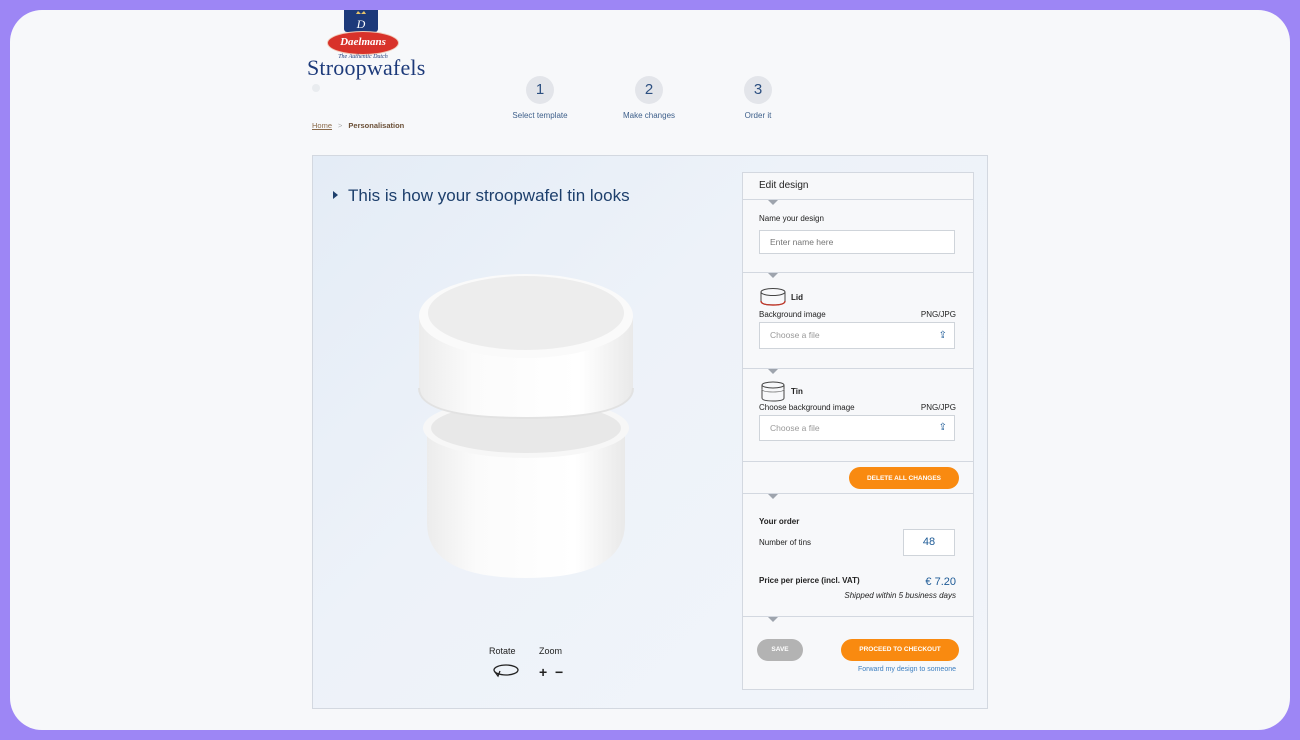  I want to click on brand-oval-text: Daelmans, so click(363, 42).